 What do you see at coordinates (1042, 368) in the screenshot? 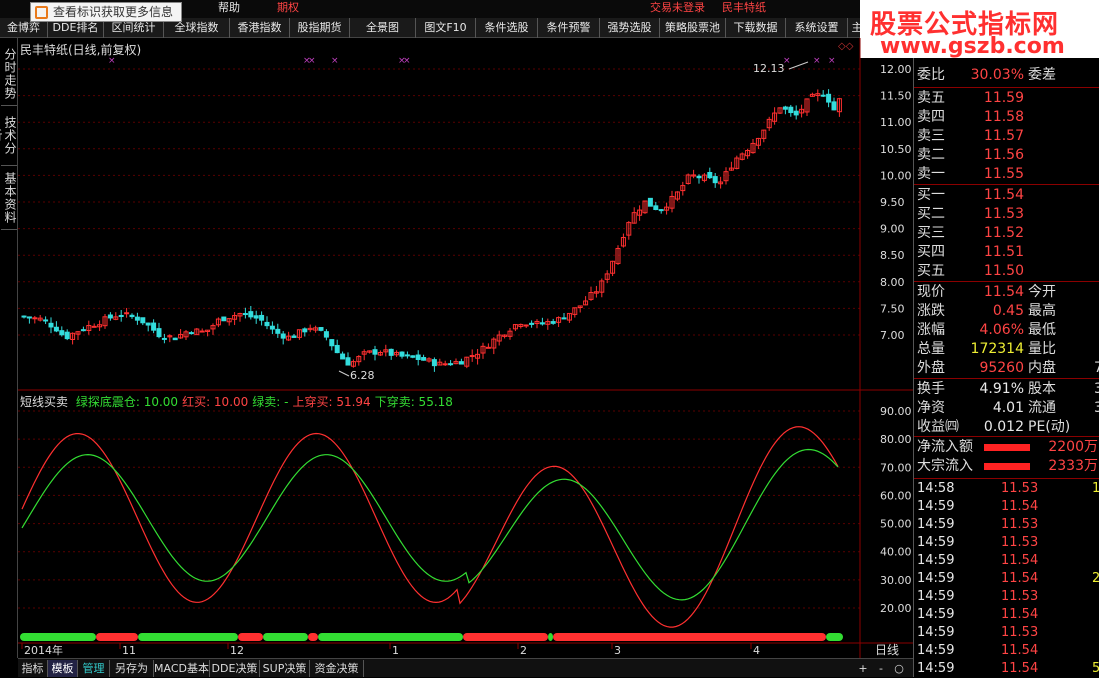
I see `stat-row-label2: 内盘` at bounding box center [1042, 368].